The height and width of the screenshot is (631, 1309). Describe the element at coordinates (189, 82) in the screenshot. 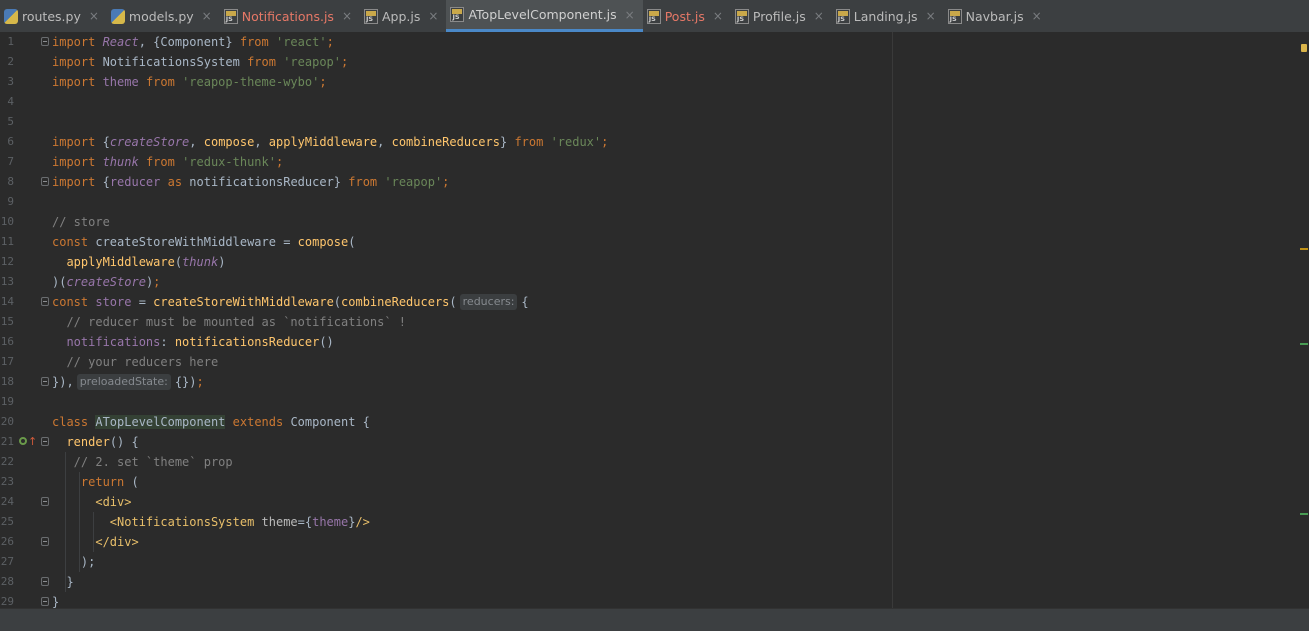

I see `code-line: import theme from 'reapop-theme-wybo';` at that location.